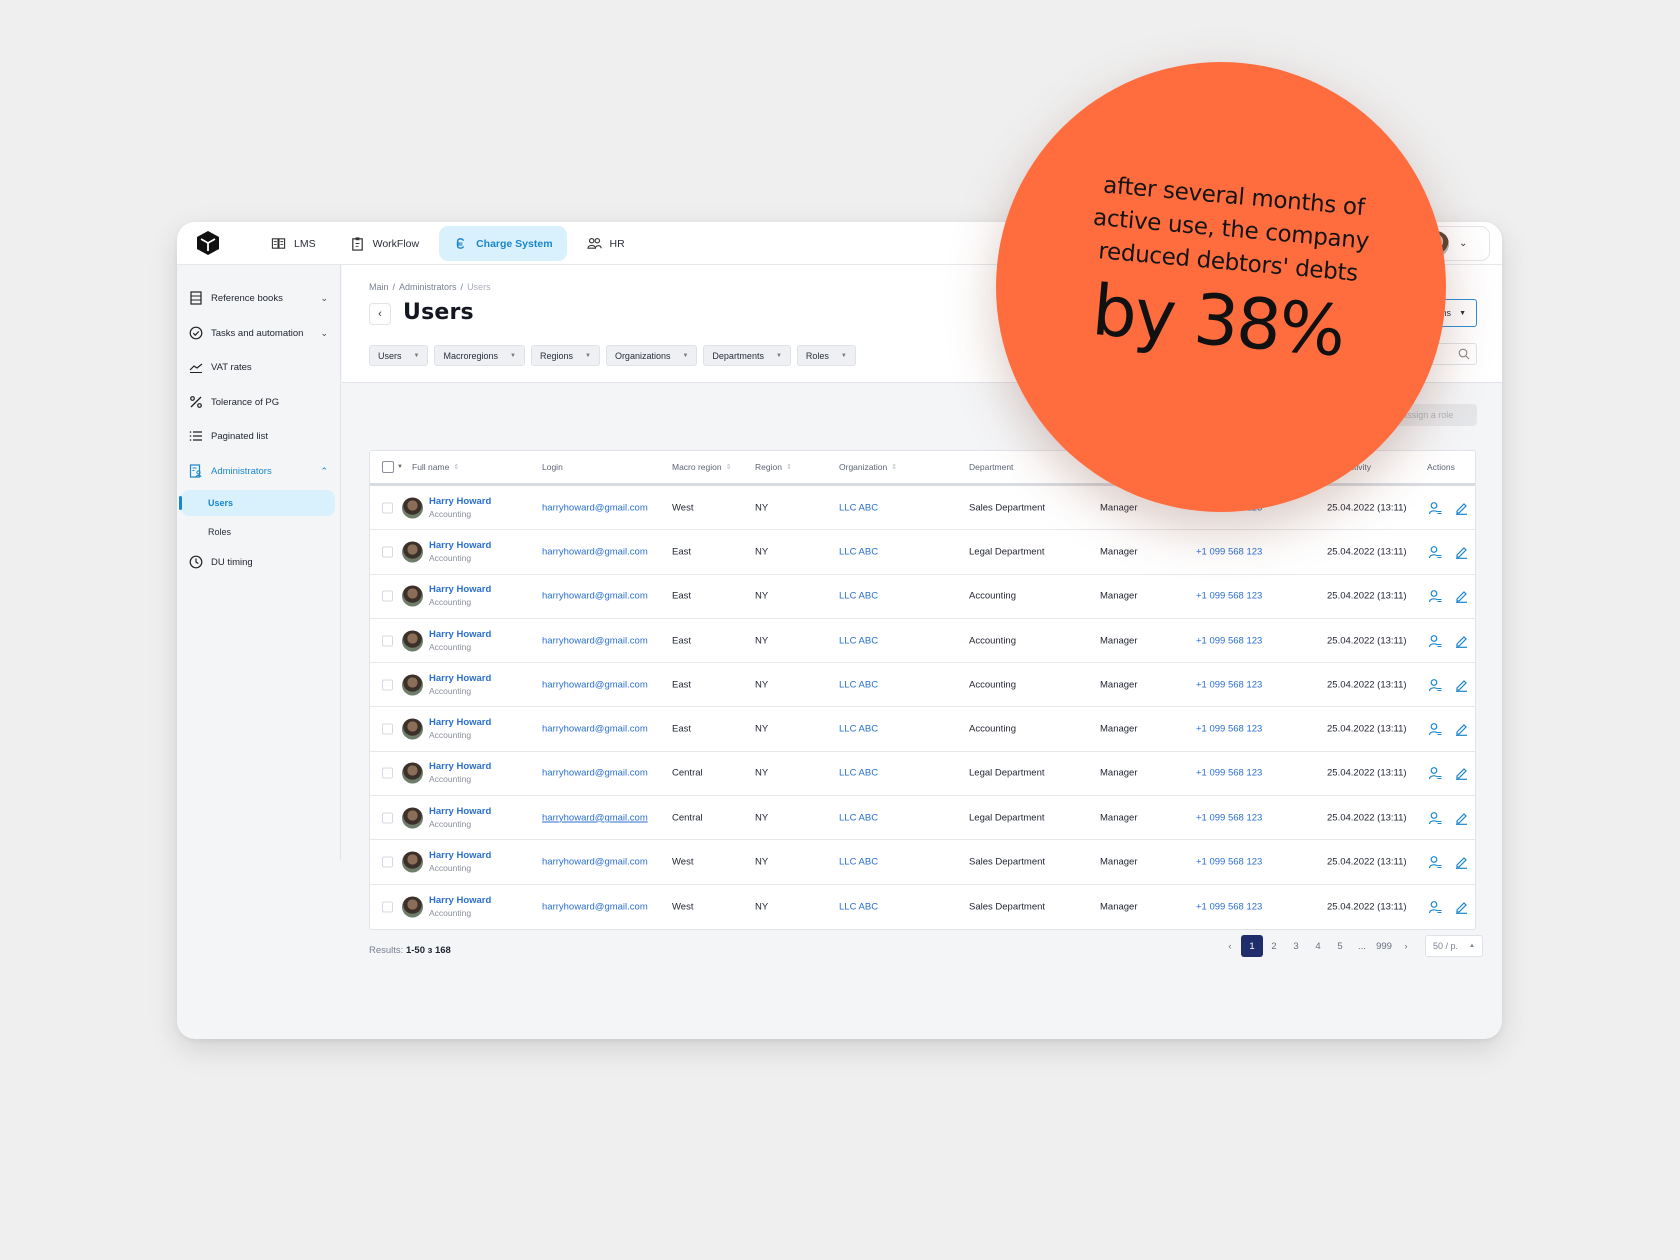 Image resolution: width=1680 pixels, height=1260 pixels. I want to click on nav-tab-workflow: WorkFlow, so click(384, 243).